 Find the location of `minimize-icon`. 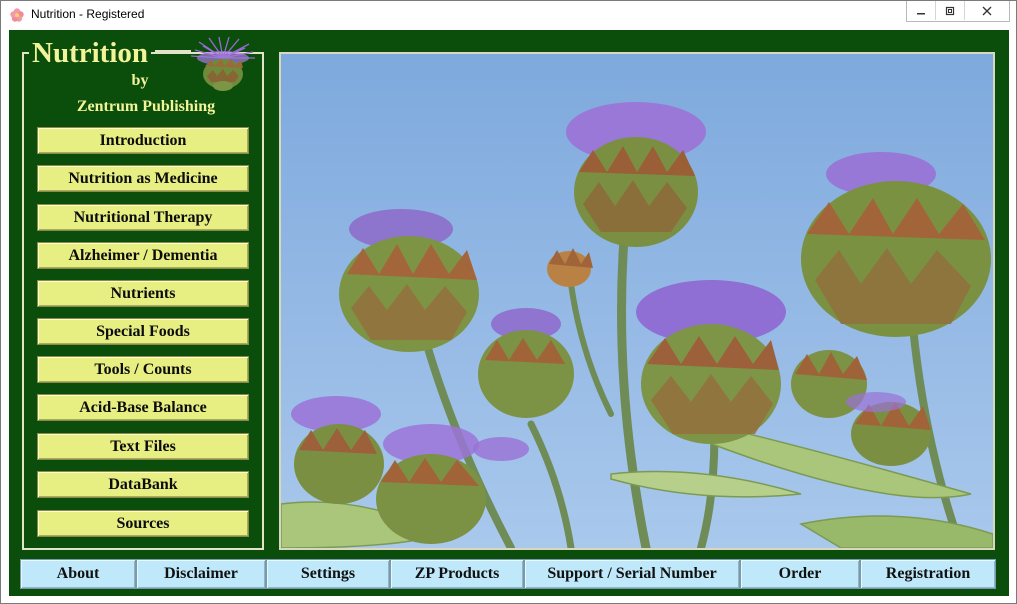

minimize-icon is located at coordinates (921, 13).